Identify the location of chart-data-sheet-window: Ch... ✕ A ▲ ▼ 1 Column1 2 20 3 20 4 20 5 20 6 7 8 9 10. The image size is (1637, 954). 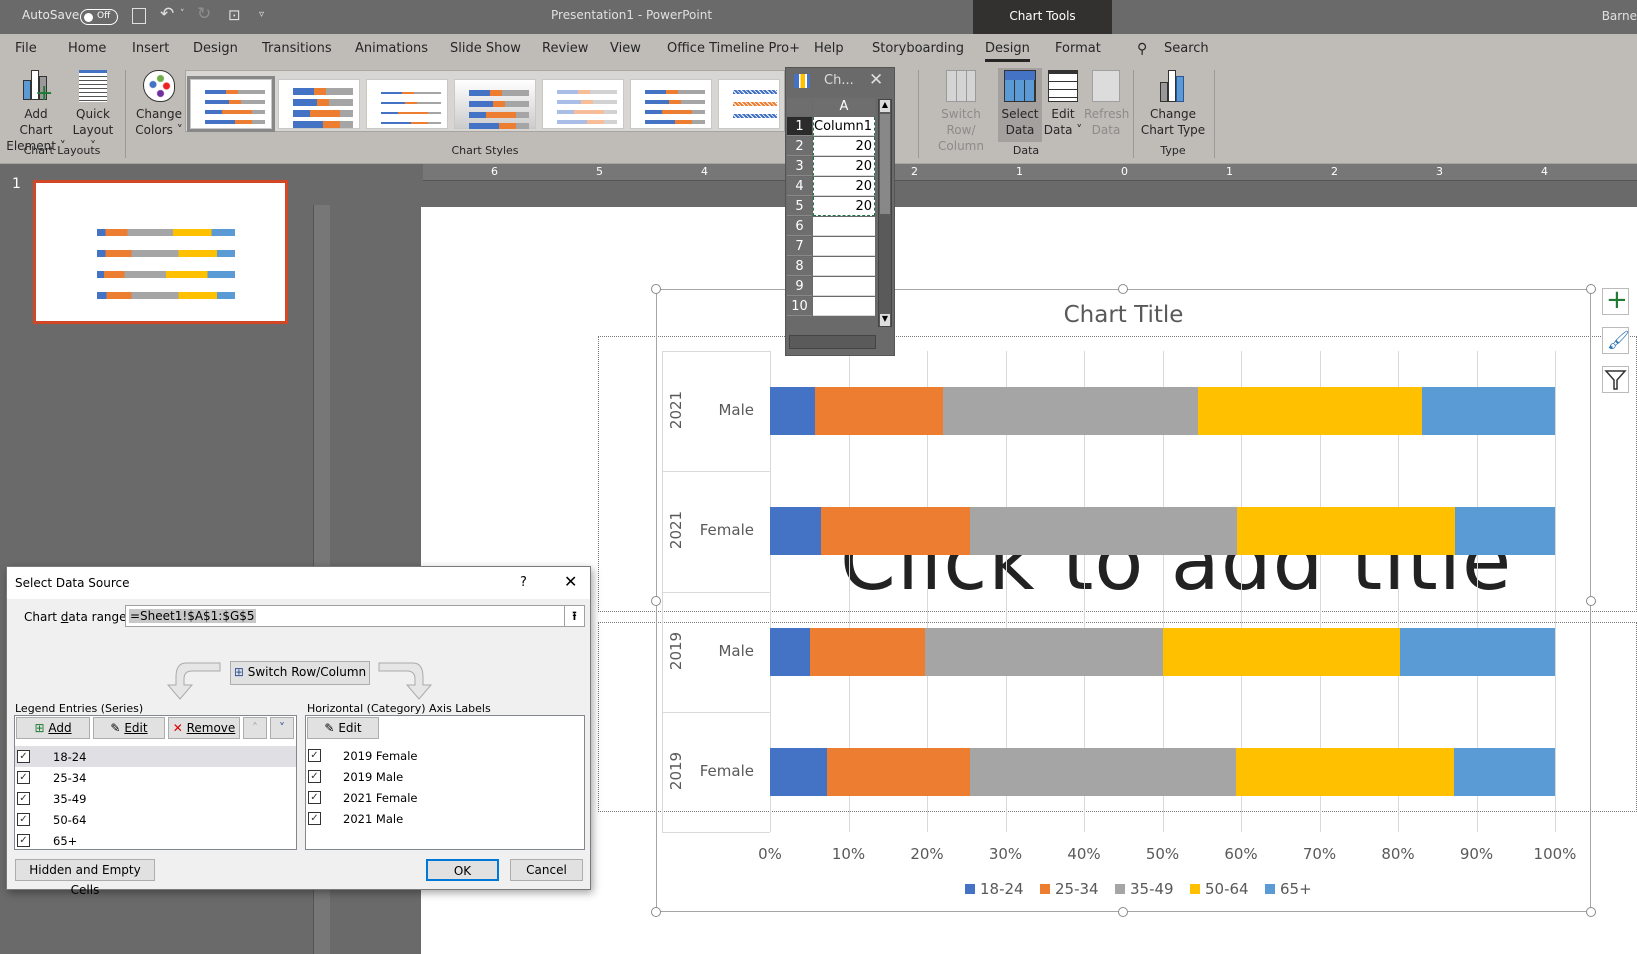
(840, 211).